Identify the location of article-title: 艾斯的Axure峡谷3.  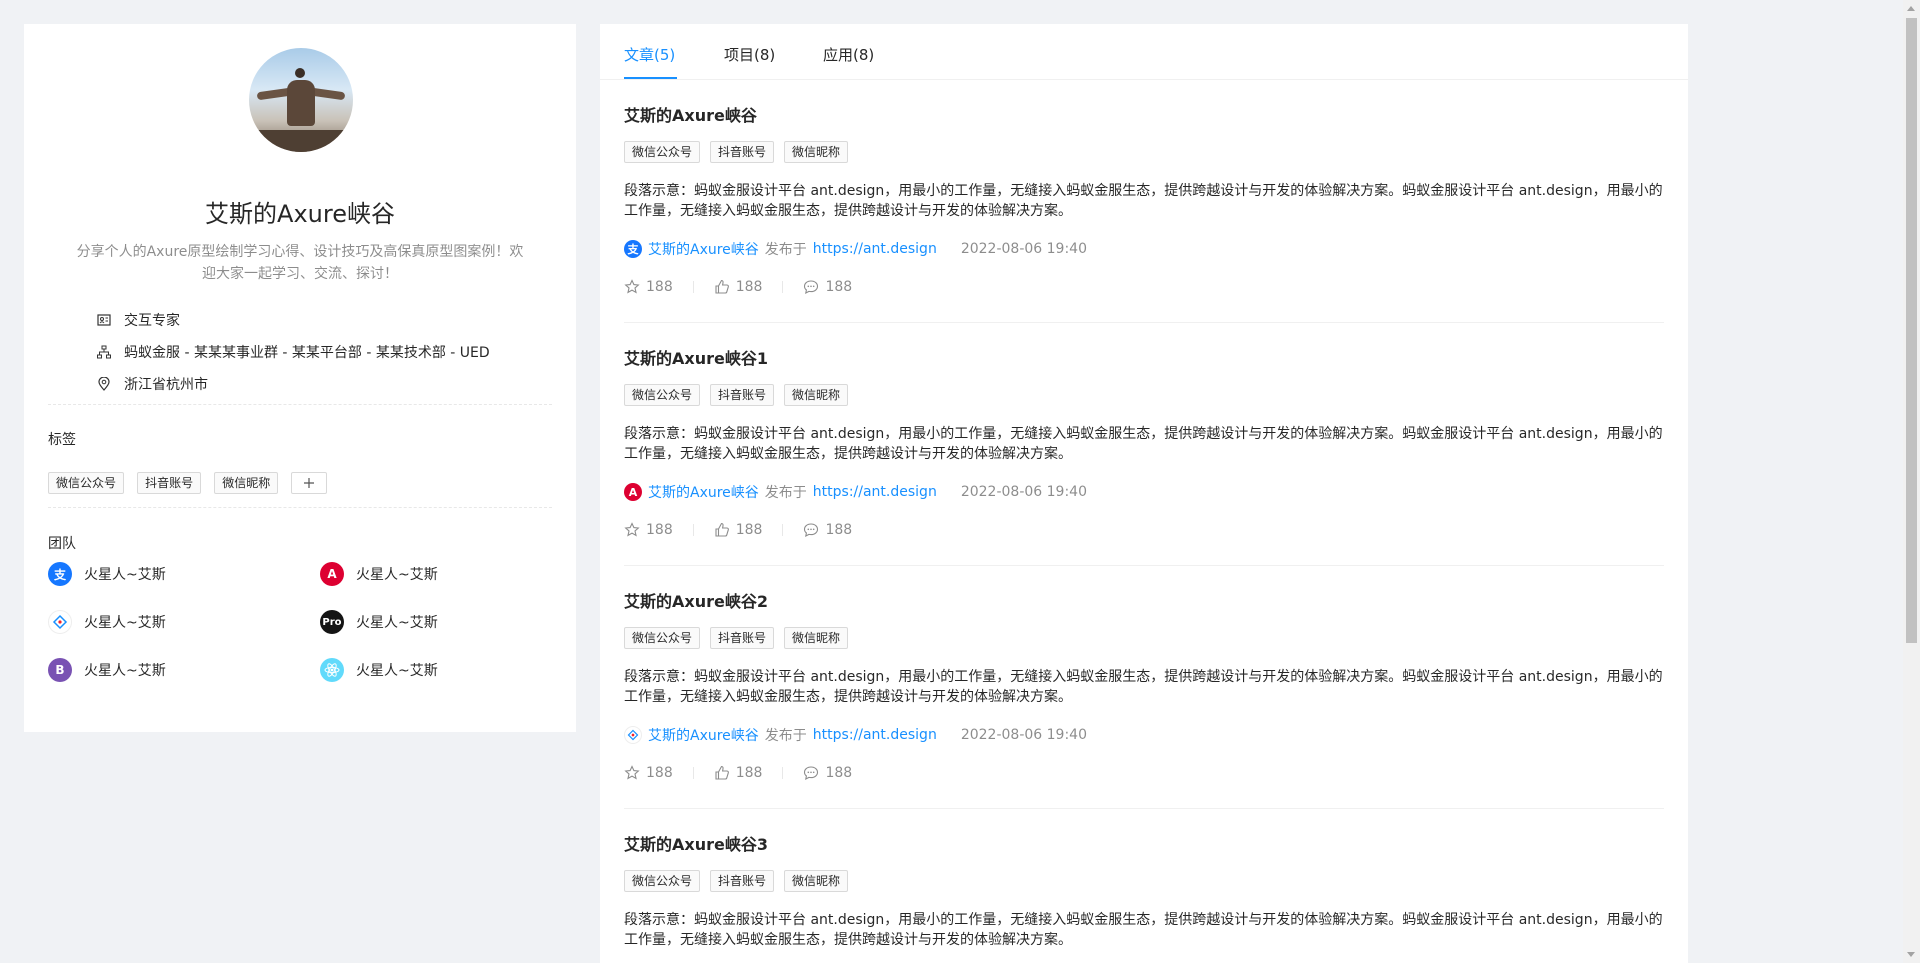
(1144, 845).